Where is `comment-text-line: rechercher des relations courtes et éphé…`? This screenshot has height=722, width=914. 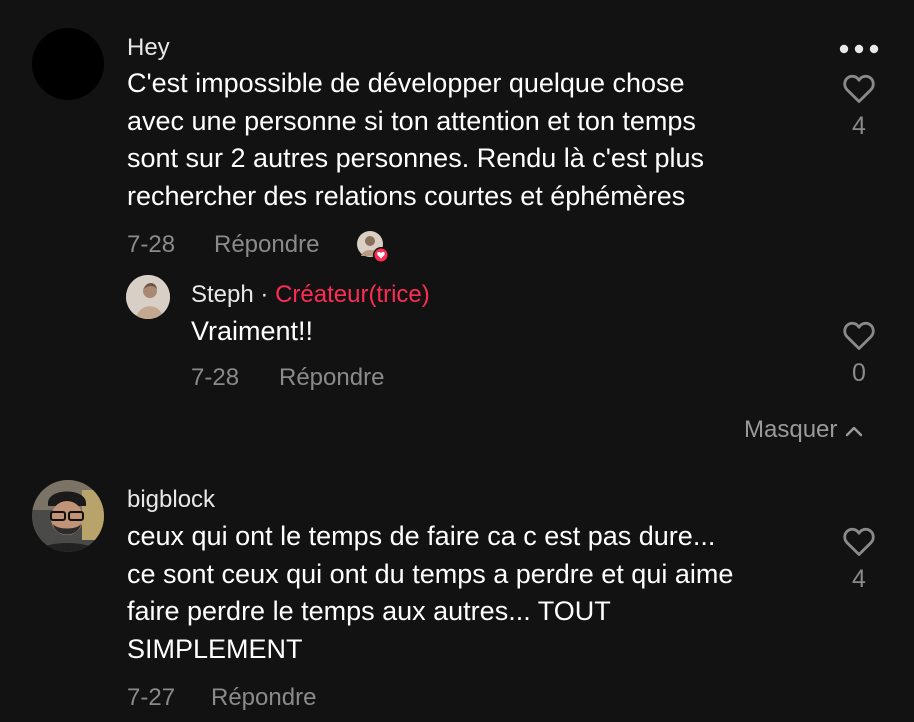
comment-text-line: rechercher des relations courtes et éphé… is located at coordinates (406, 195).